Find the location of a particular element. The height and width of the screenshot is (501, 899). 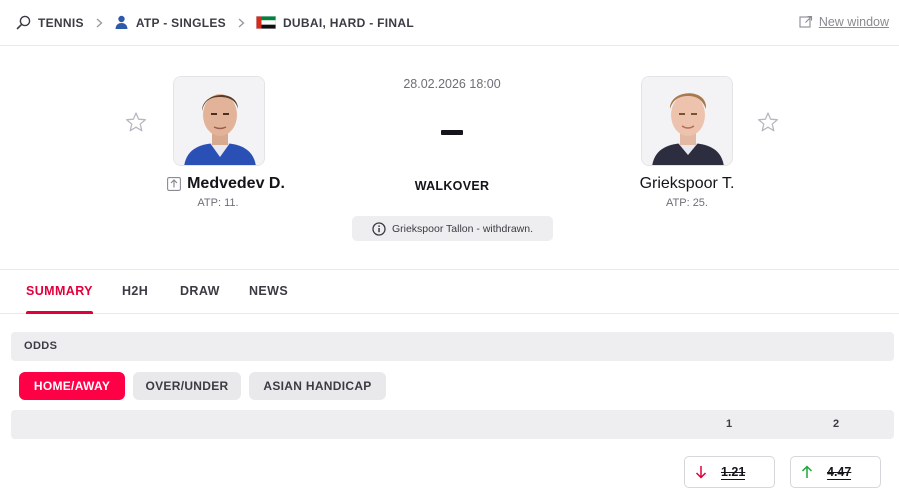

breadcrumb: TENNIS ATP - SINGLES DUBAI, HARD - FINAL is located at coordinates (449, 23).